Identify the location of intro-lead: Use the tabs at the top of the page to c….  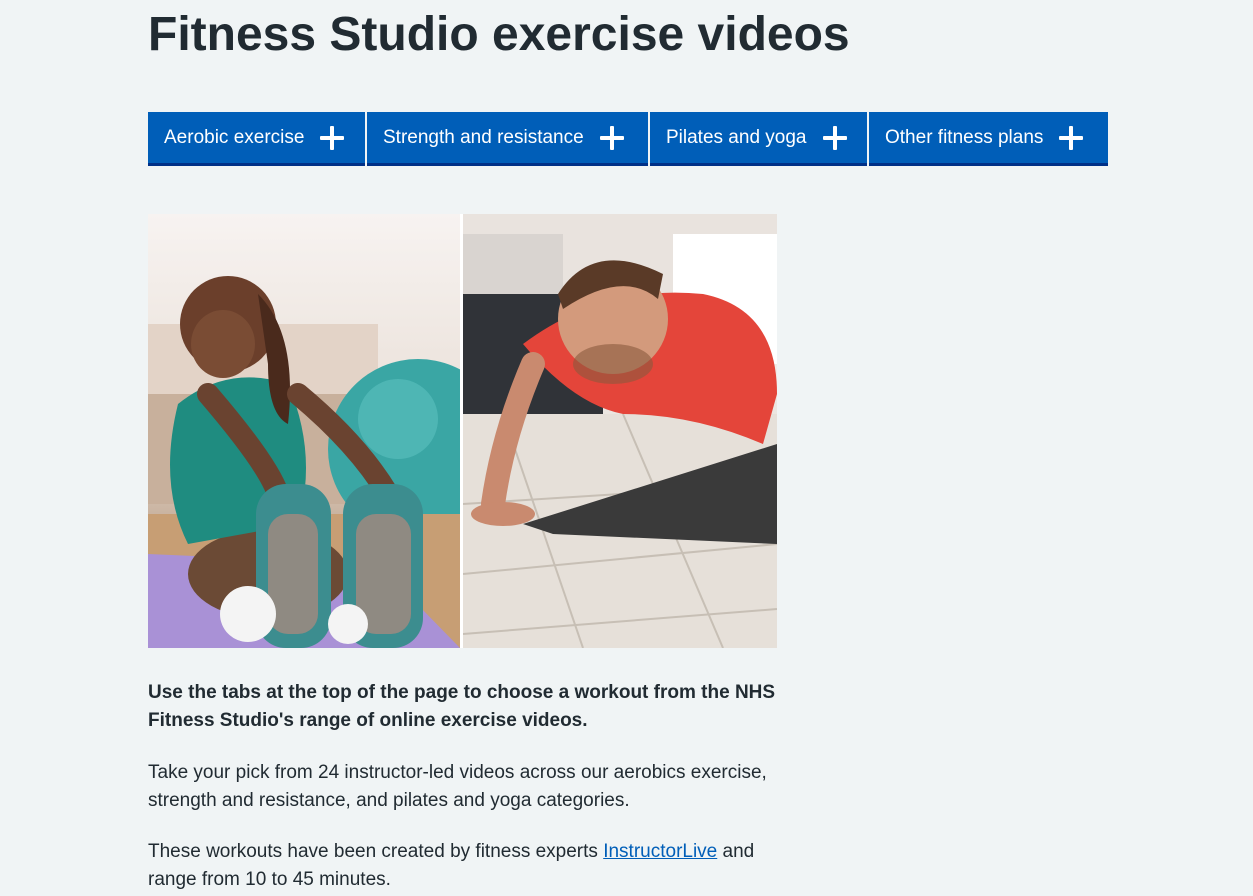
(462, 706).